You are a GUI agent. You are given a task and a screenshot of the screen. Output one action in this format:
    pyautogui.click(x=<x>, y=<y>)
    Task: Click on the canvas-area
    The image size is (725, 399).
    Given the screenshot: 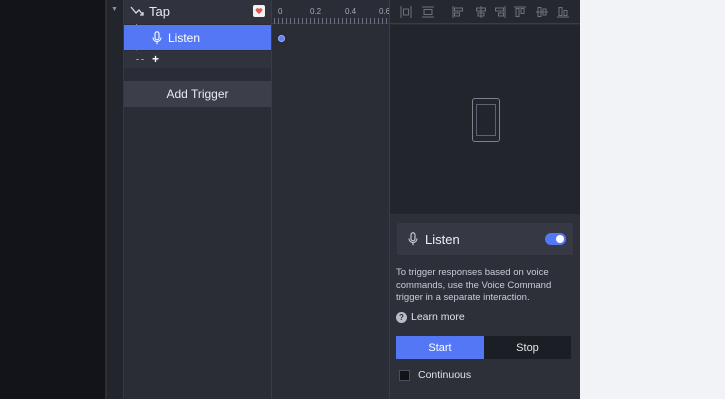 What is the action you would take?
    pyautogui.click(x=52, y=199)
    